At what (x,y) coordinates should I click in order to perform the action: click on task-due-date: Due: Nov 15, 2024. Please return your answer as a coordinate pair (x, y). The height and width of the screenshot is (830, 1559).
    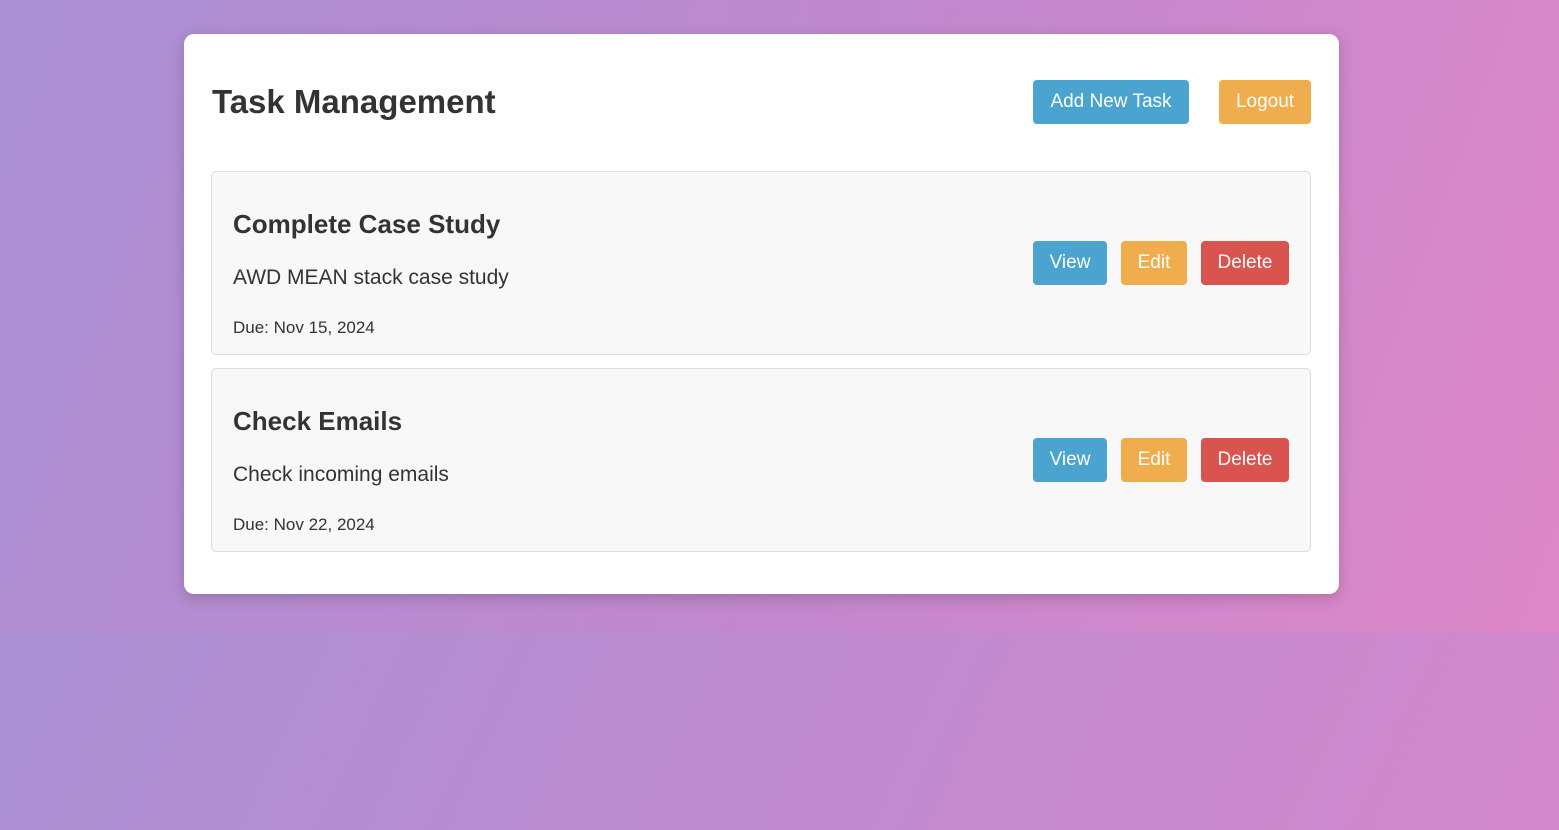
    Looking at the image, I should click on (304, 327).